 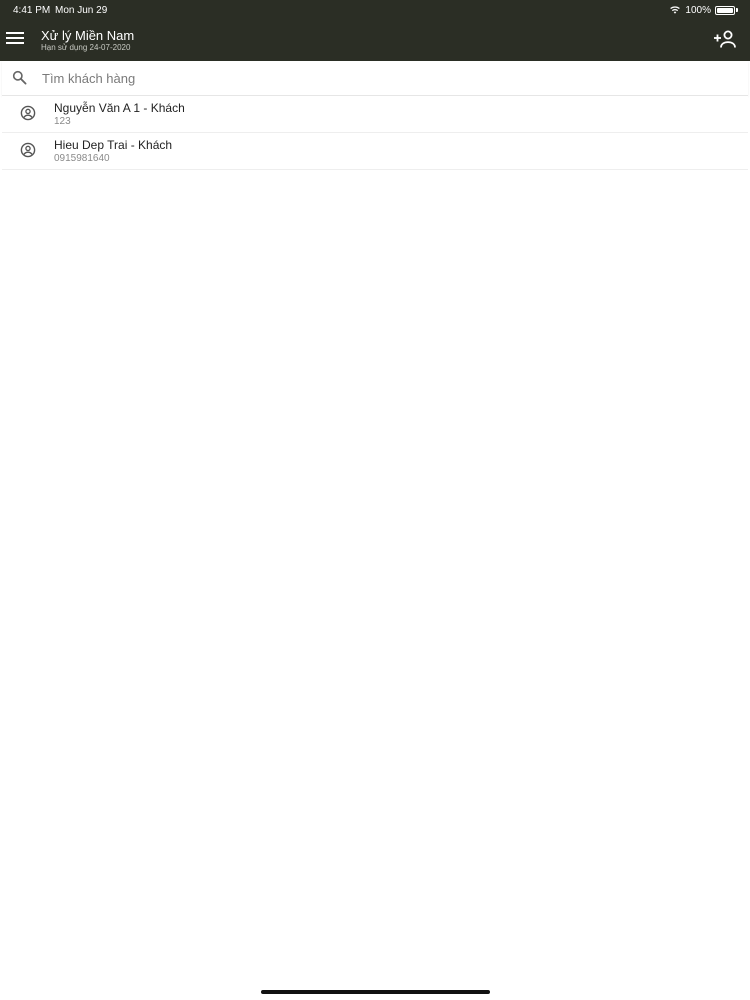 I want to click on search-input, so click(x=387, y=78).